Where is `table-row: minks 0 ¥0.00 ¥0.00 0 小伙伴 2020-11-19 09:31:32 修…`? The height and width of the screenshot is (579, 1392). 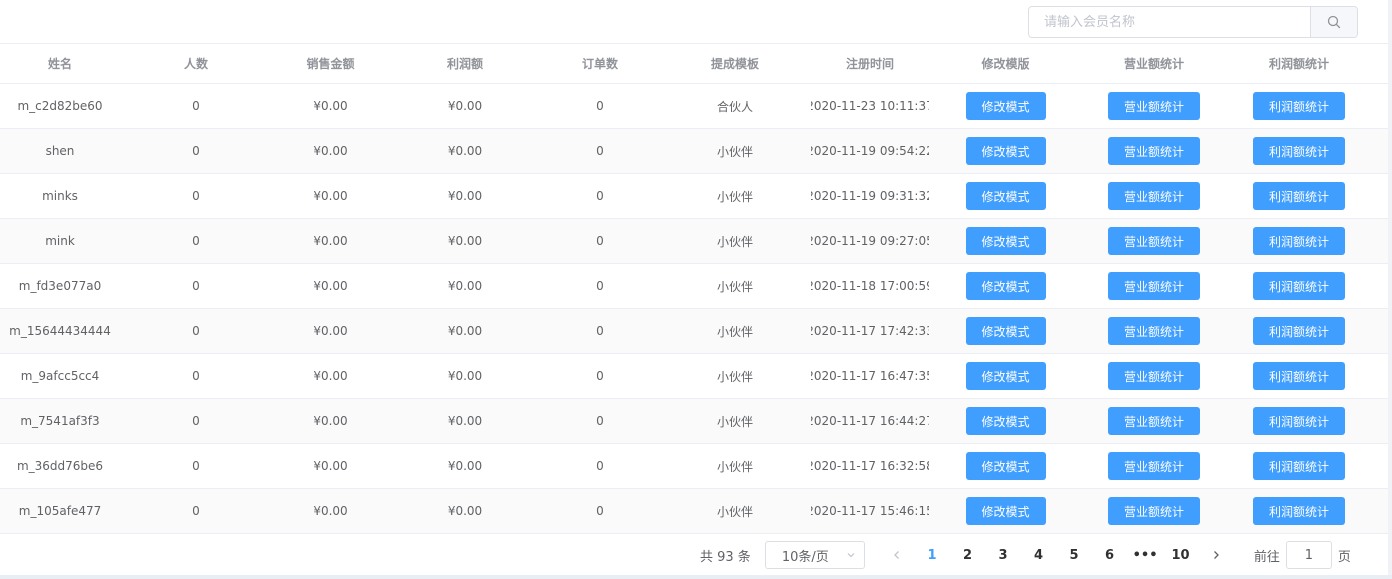 table-row: minks 0 ¥0.00 ¥0.00 0 小伙伴 2020-11-19 09:31:32 修… is located at coordinates (694, 196).